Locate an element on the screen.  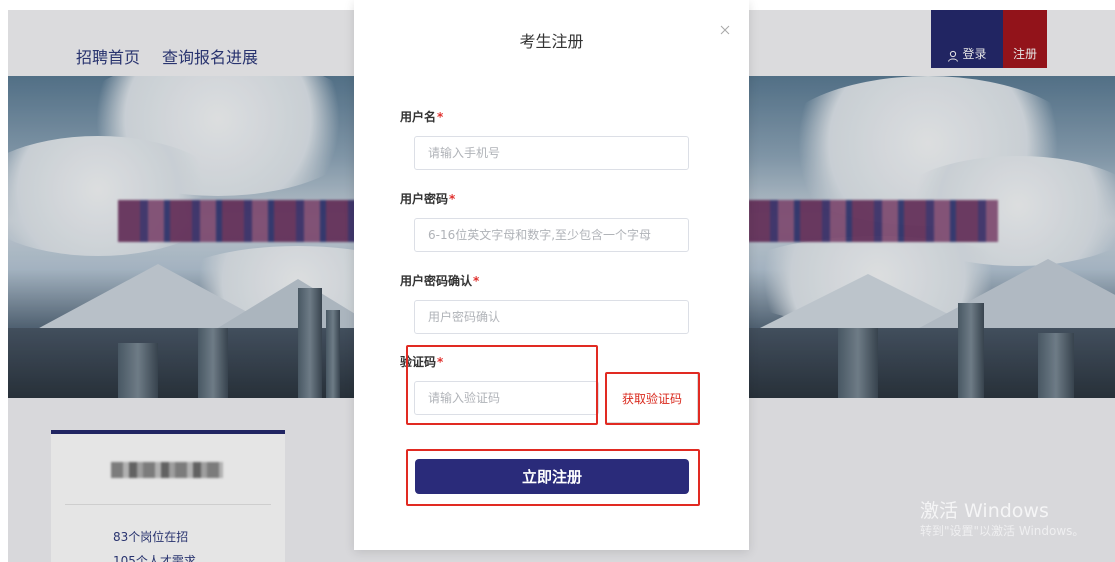
captcha-label: 验证码* is located at coordinates (422, 362).